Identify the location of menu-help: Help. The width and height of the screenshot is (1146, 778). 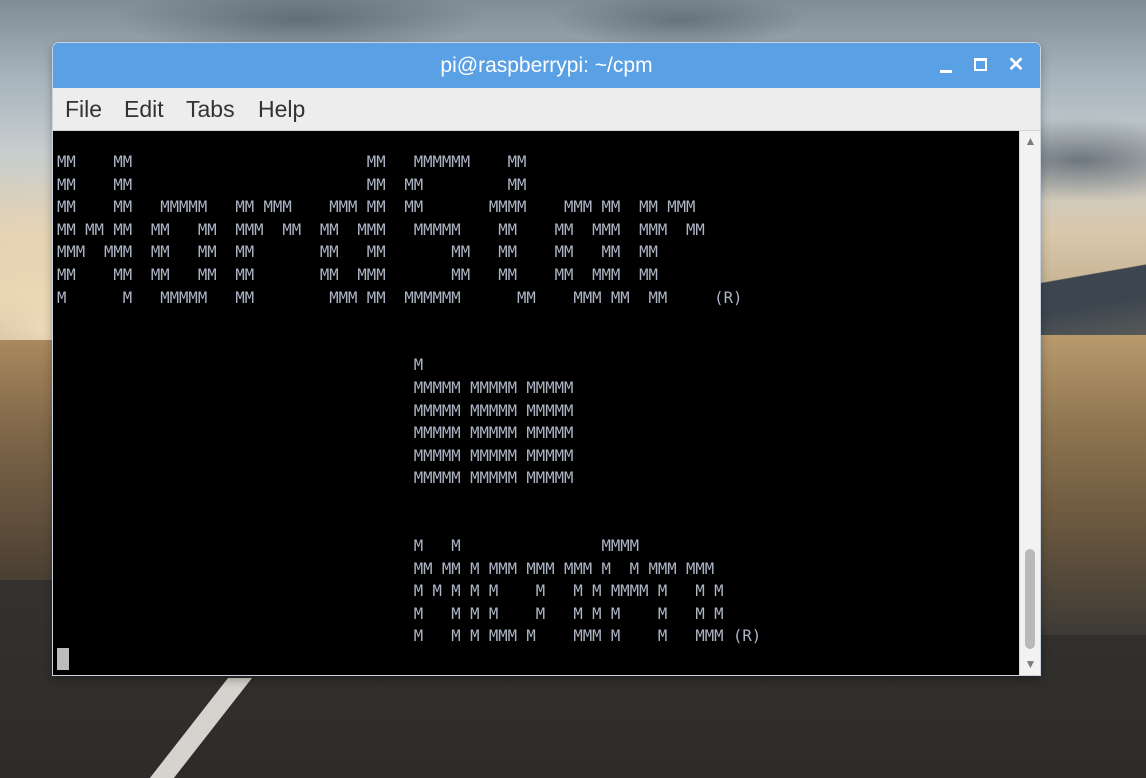
(281, 109).